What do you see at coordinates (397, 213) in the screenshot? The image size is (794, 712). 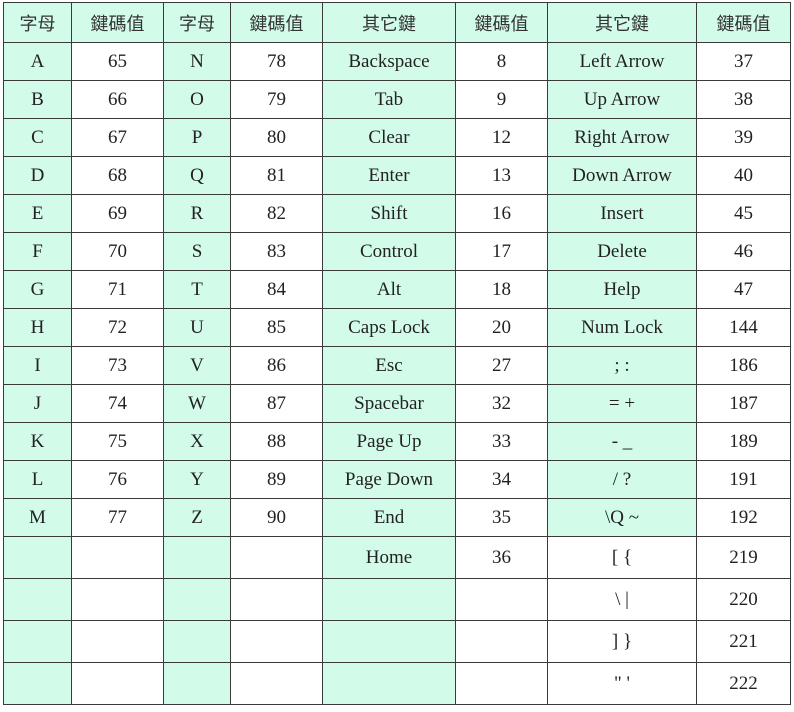 I see `table-row: E 69 R 82 Shift 16 Insert 45` at bounding box center [397, 213].